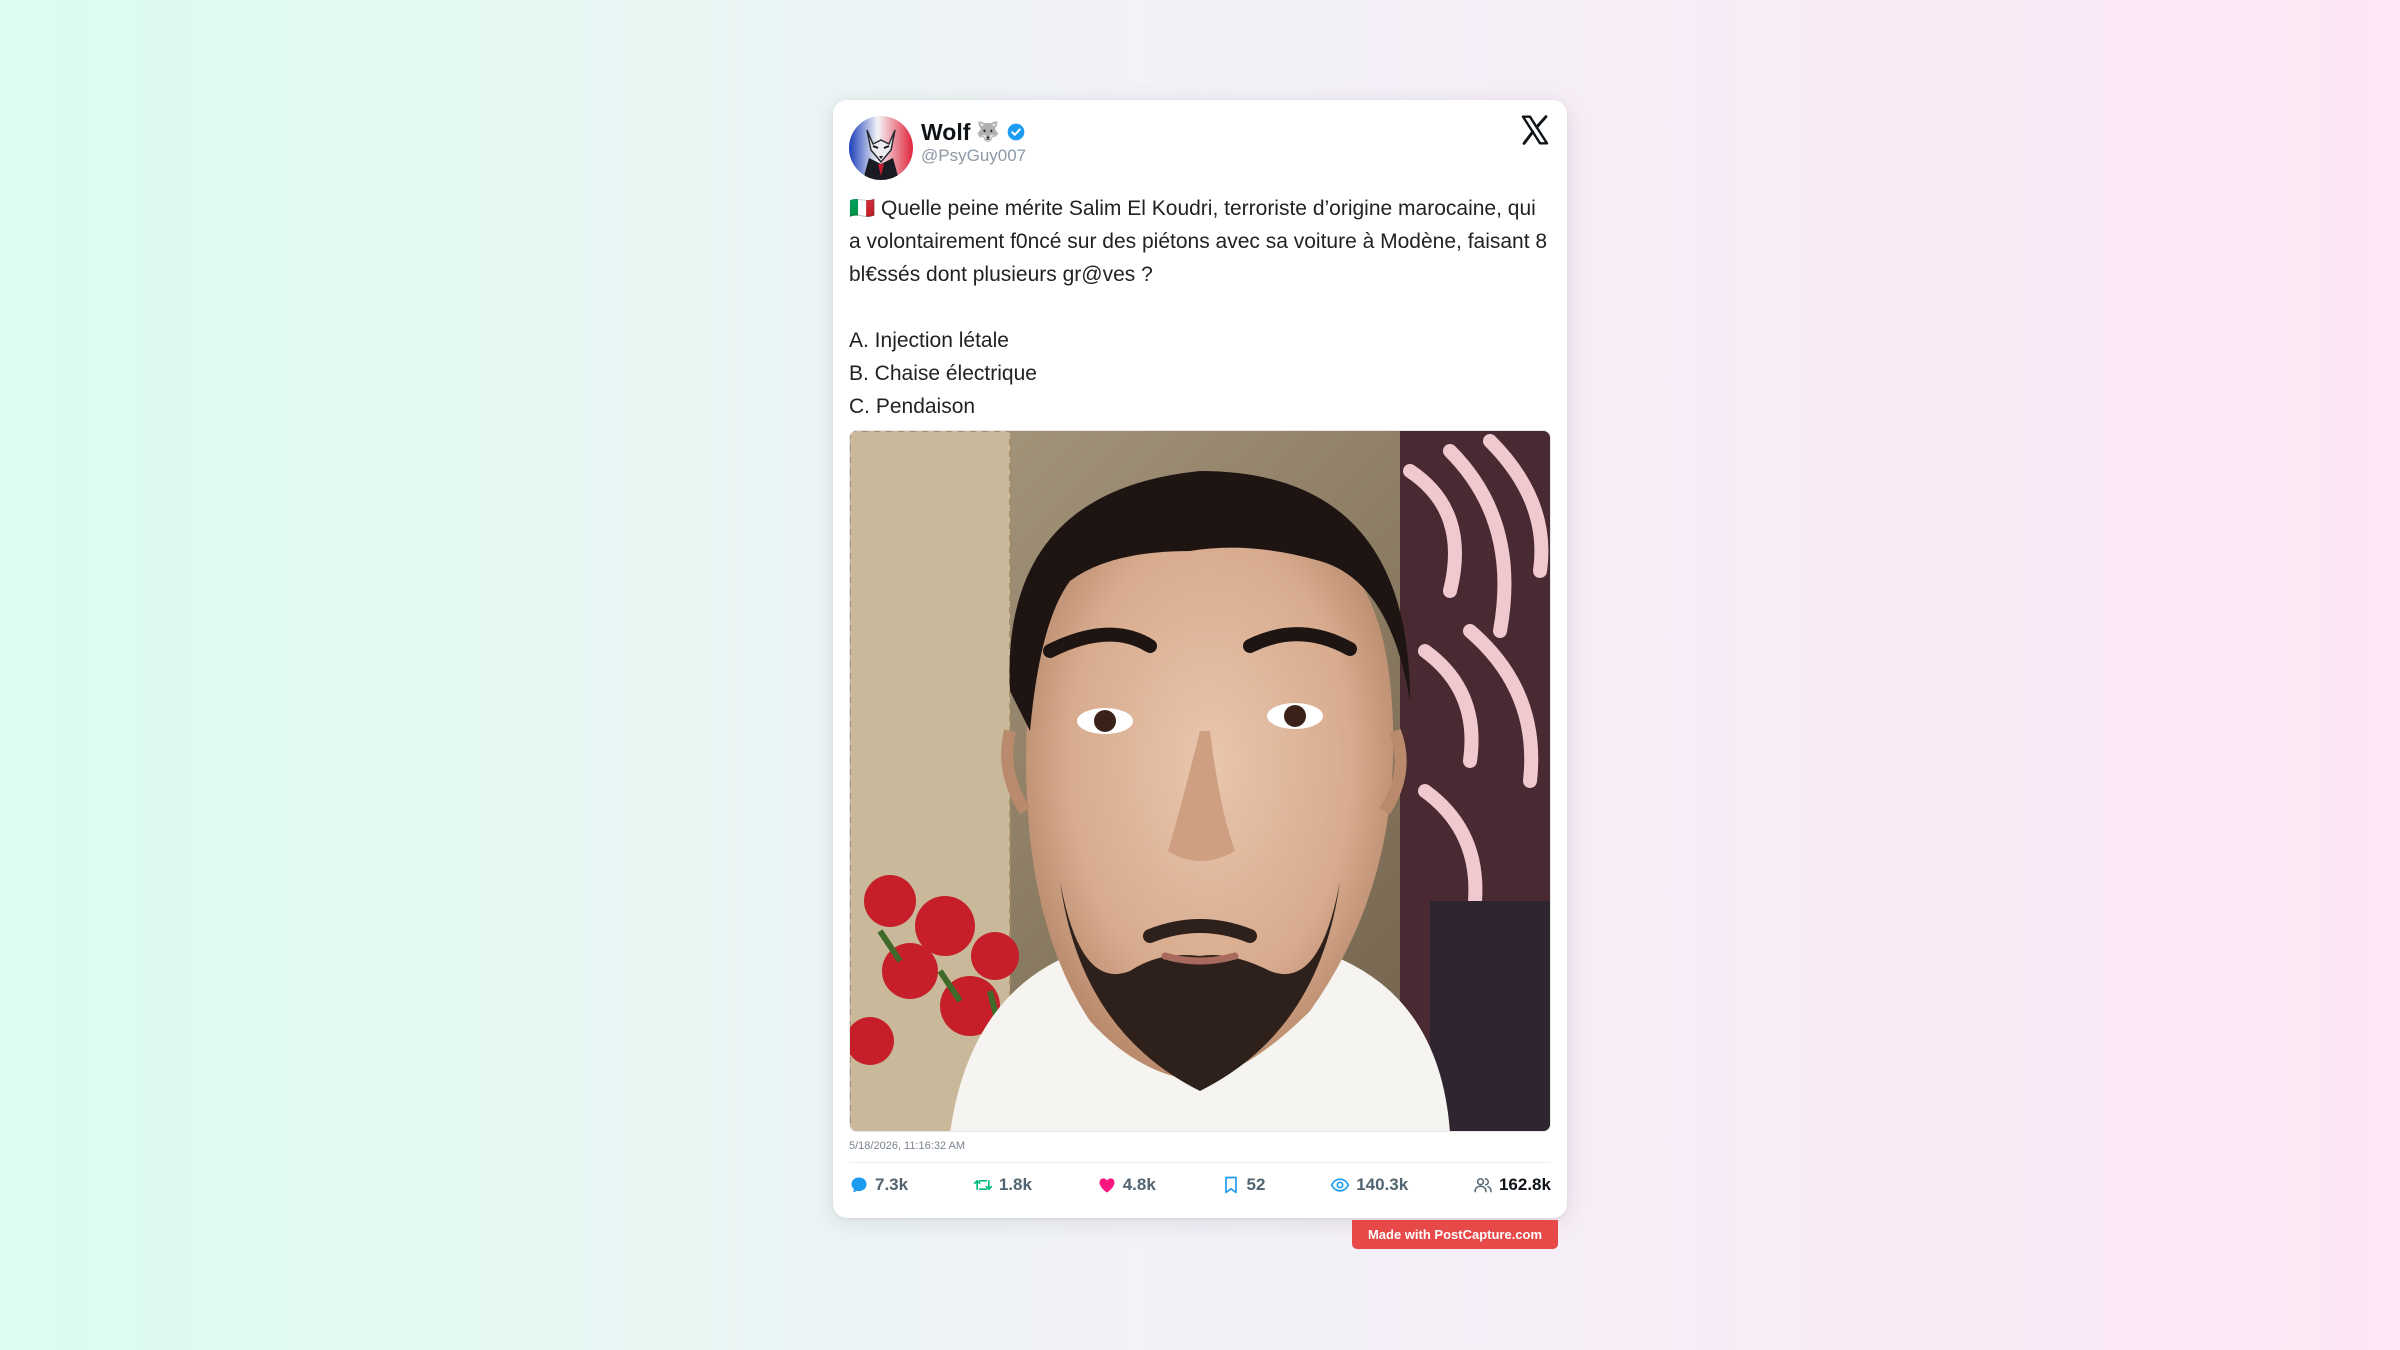  What do you see at coordinates (929, 340) in the screenshot?
I see `option-a: A. Injection létale` at bounding box center [929, 340].